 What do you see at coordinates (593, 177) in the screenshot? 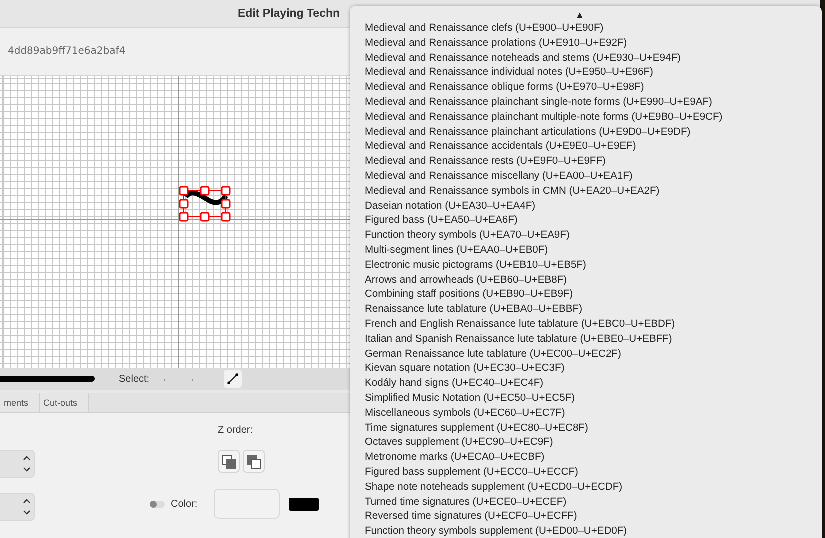
I see `menu-item: Medieval and Renaissance miscellany (U+EA00–U+EA1F)` at bounding box center [593, 177].